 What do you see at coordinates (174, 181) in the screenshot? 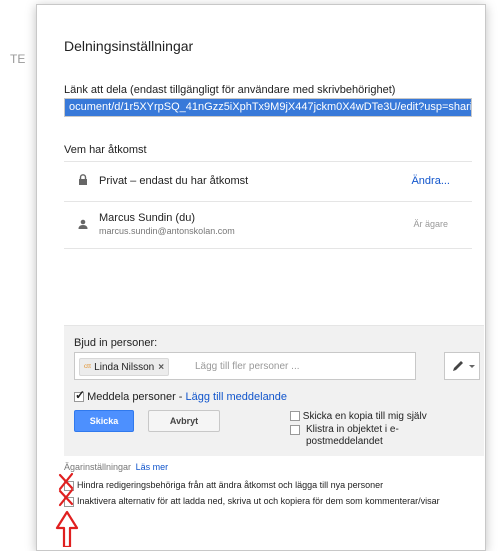
I see `privacy-status-text: Privat – endast du har åtkomst` at bounding box center [174, 181].